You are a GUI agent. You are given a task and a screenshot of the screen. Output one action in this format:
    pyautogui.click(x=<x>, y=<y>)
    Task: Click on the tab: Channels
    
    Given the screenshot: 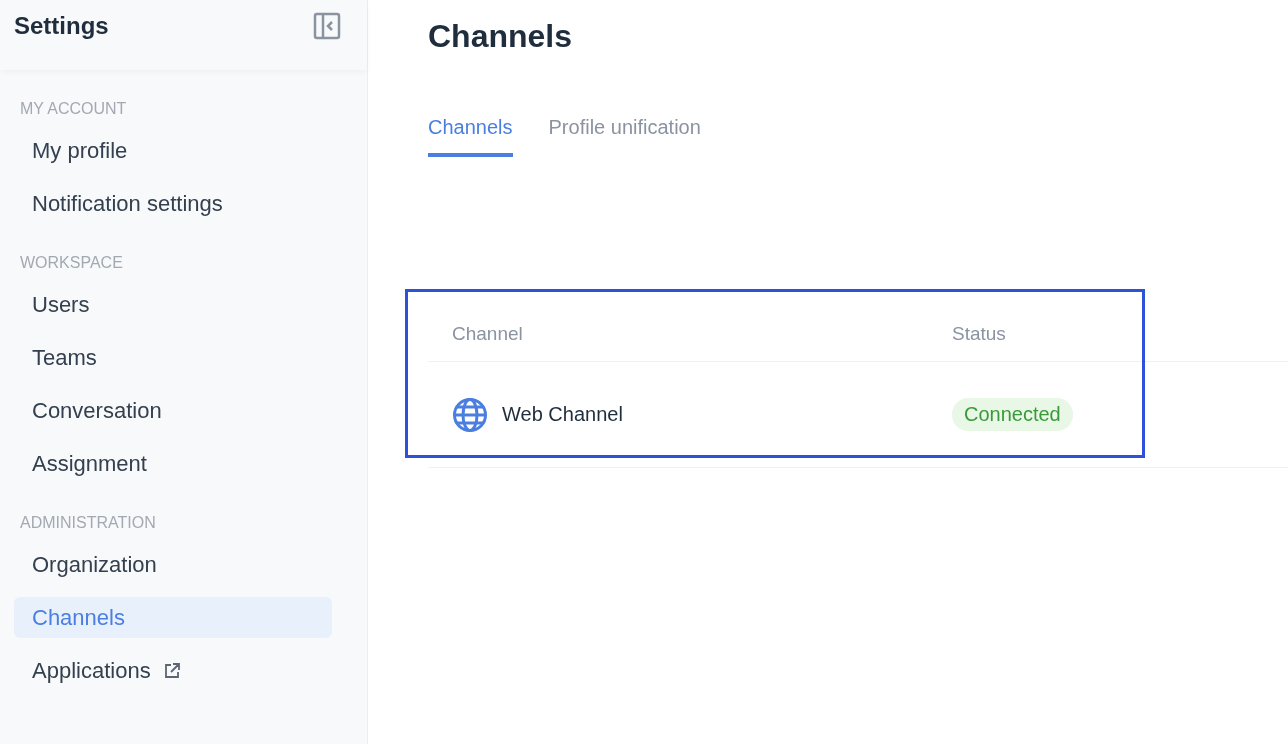 What is the action you would take?
    pyautogui.click(x=470, y=136)
    